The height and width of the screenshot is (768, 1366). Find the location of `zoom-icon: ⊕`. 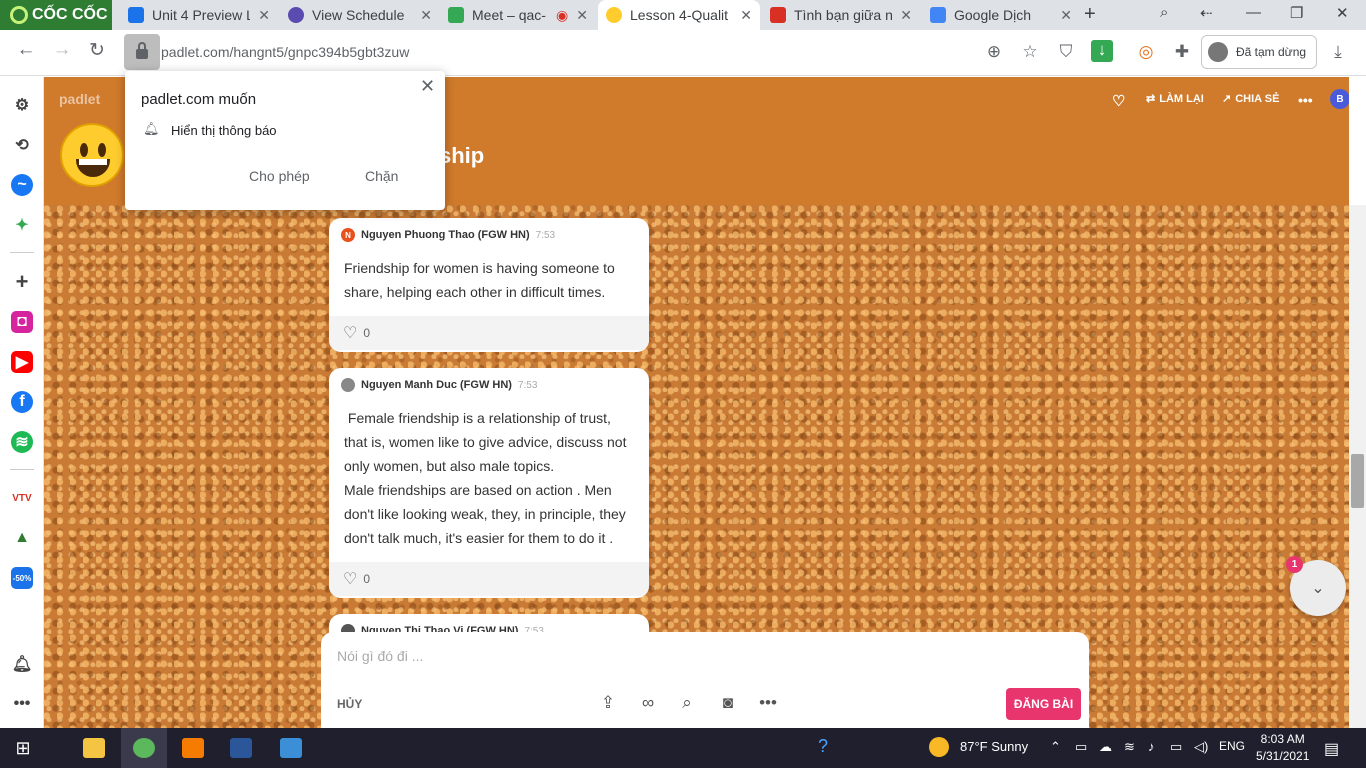

zoom-icon: ⊕ is located at coordinates (994, 52).